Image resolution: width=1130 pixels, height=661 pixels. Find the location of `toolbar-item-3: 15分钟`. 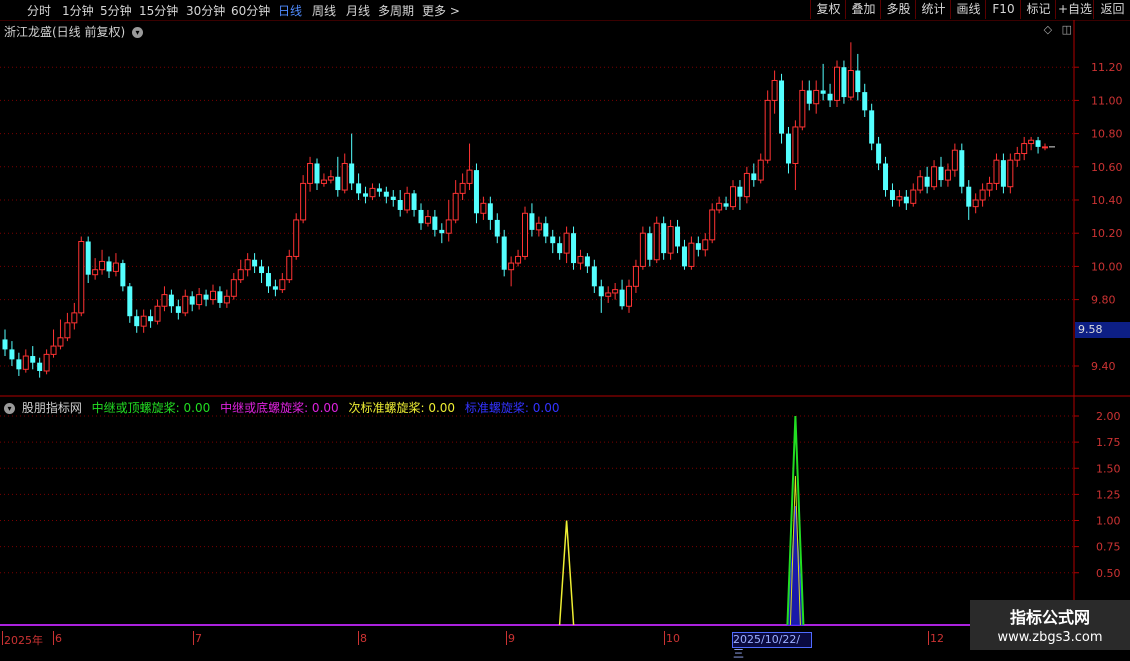

toolbar-item-3: 15分钟 is located at coordinates (158, 10).